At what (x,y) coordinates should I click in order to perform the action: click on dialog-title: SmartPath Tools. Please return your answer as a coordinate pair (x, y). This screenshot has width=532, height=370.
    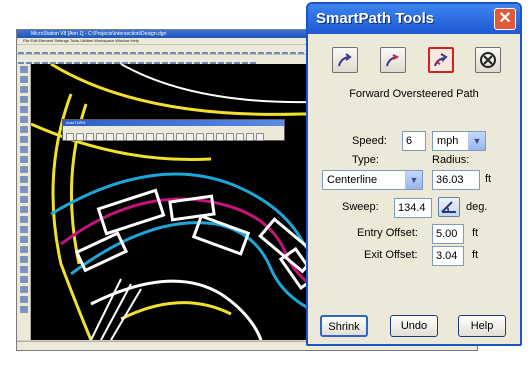
    Looking at the image, I should click on (375, 18).